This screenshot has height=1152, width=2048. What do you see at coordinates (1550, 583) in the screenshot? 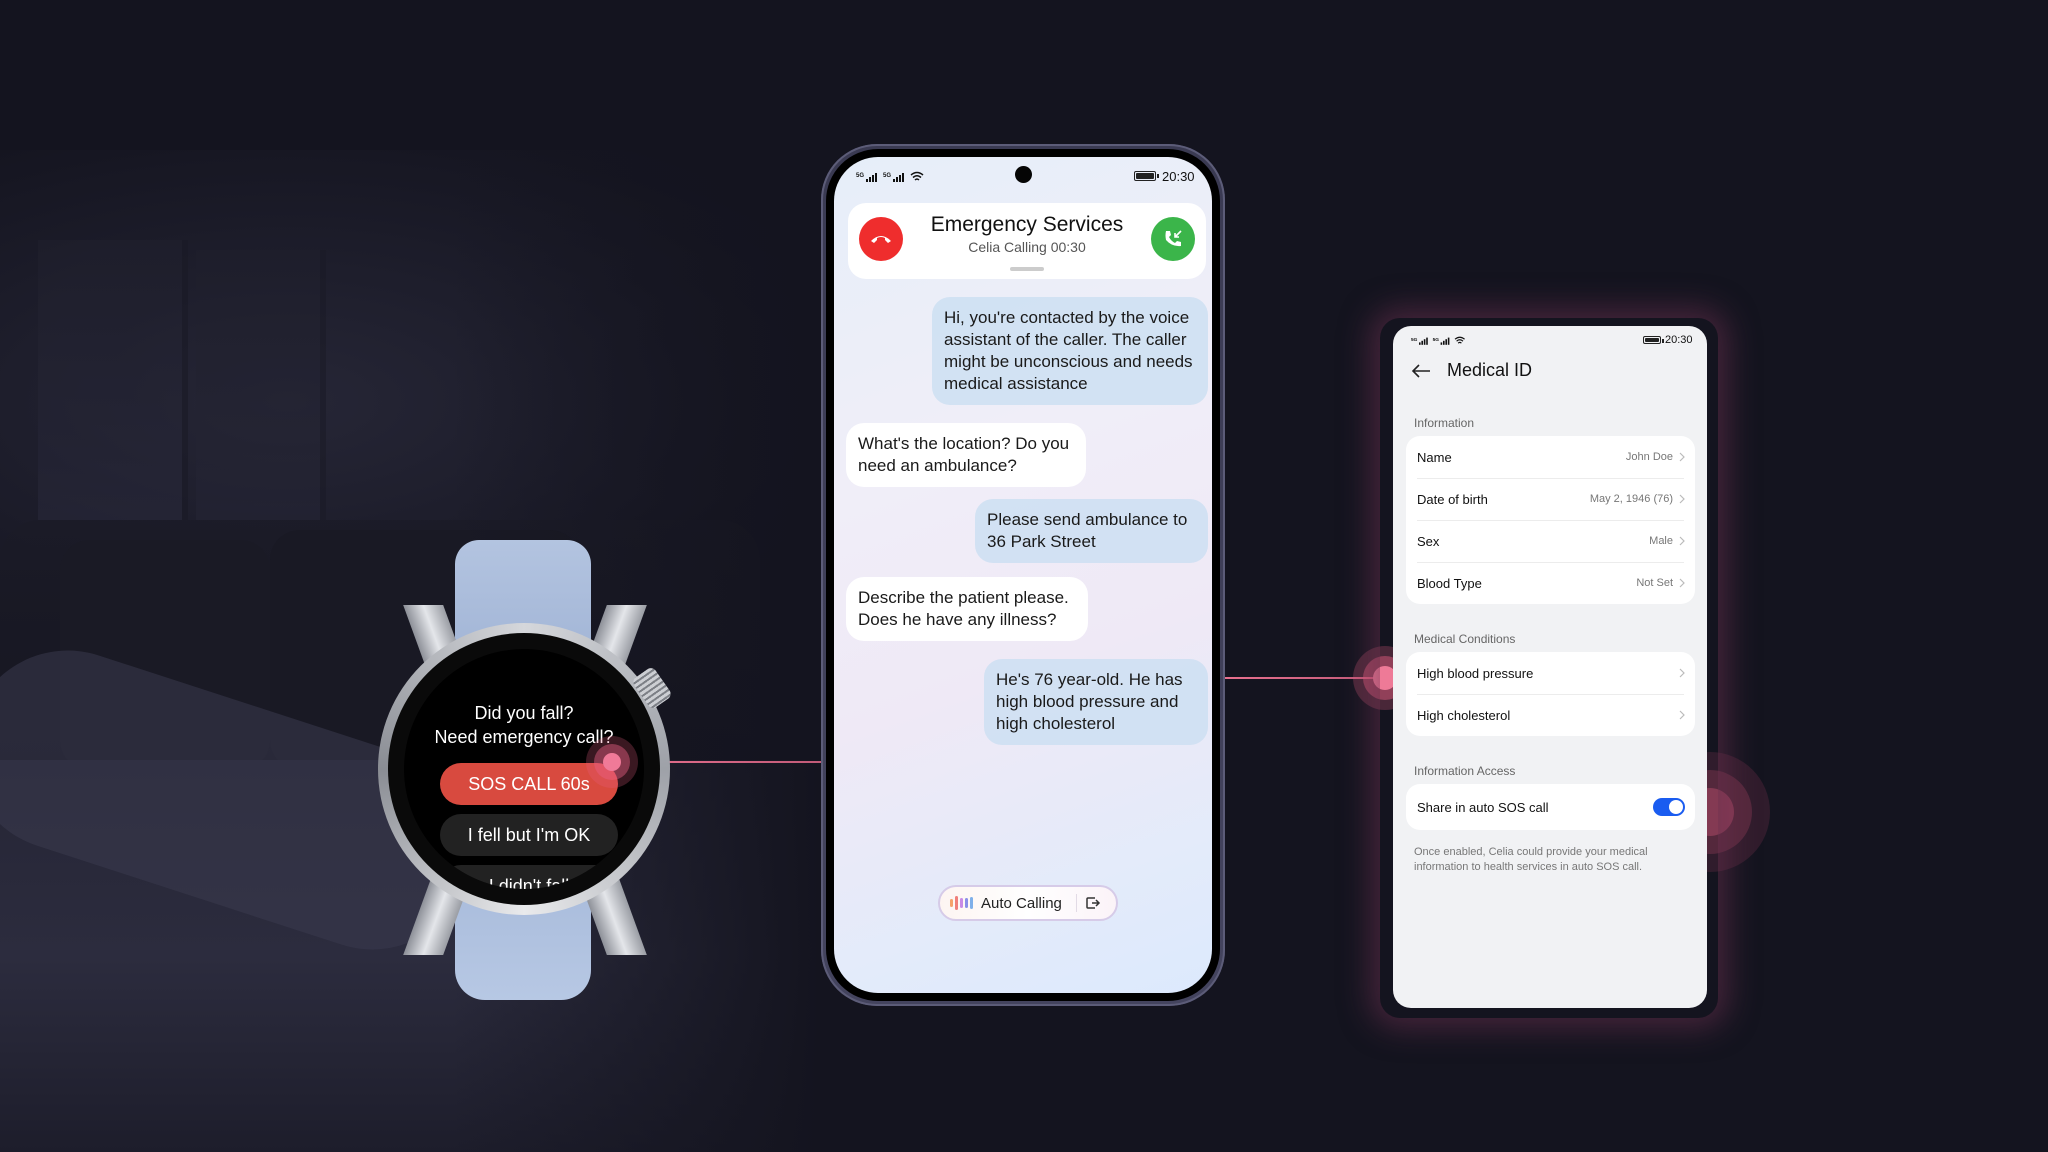
I see `row-blood-type: Blood Type Not Set` at bounding box center [1550, 583].